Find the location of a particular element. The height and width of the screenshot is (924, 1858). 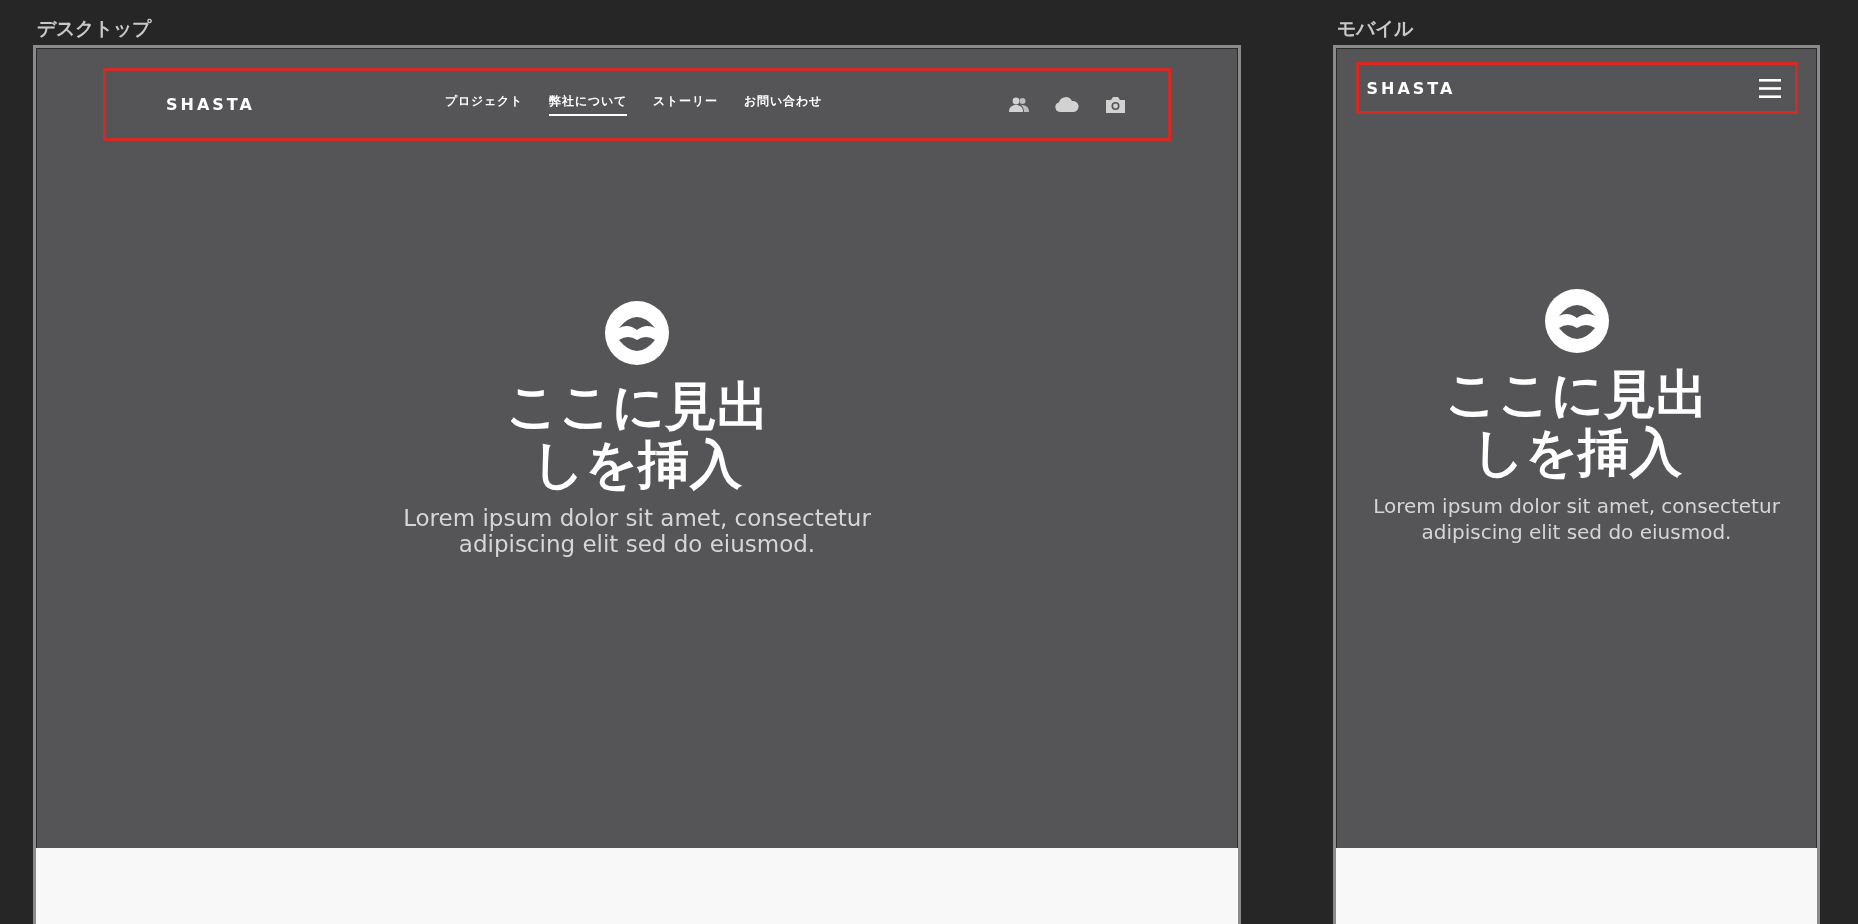

nav-link: 弊社について is located at coordinates (587, 104).